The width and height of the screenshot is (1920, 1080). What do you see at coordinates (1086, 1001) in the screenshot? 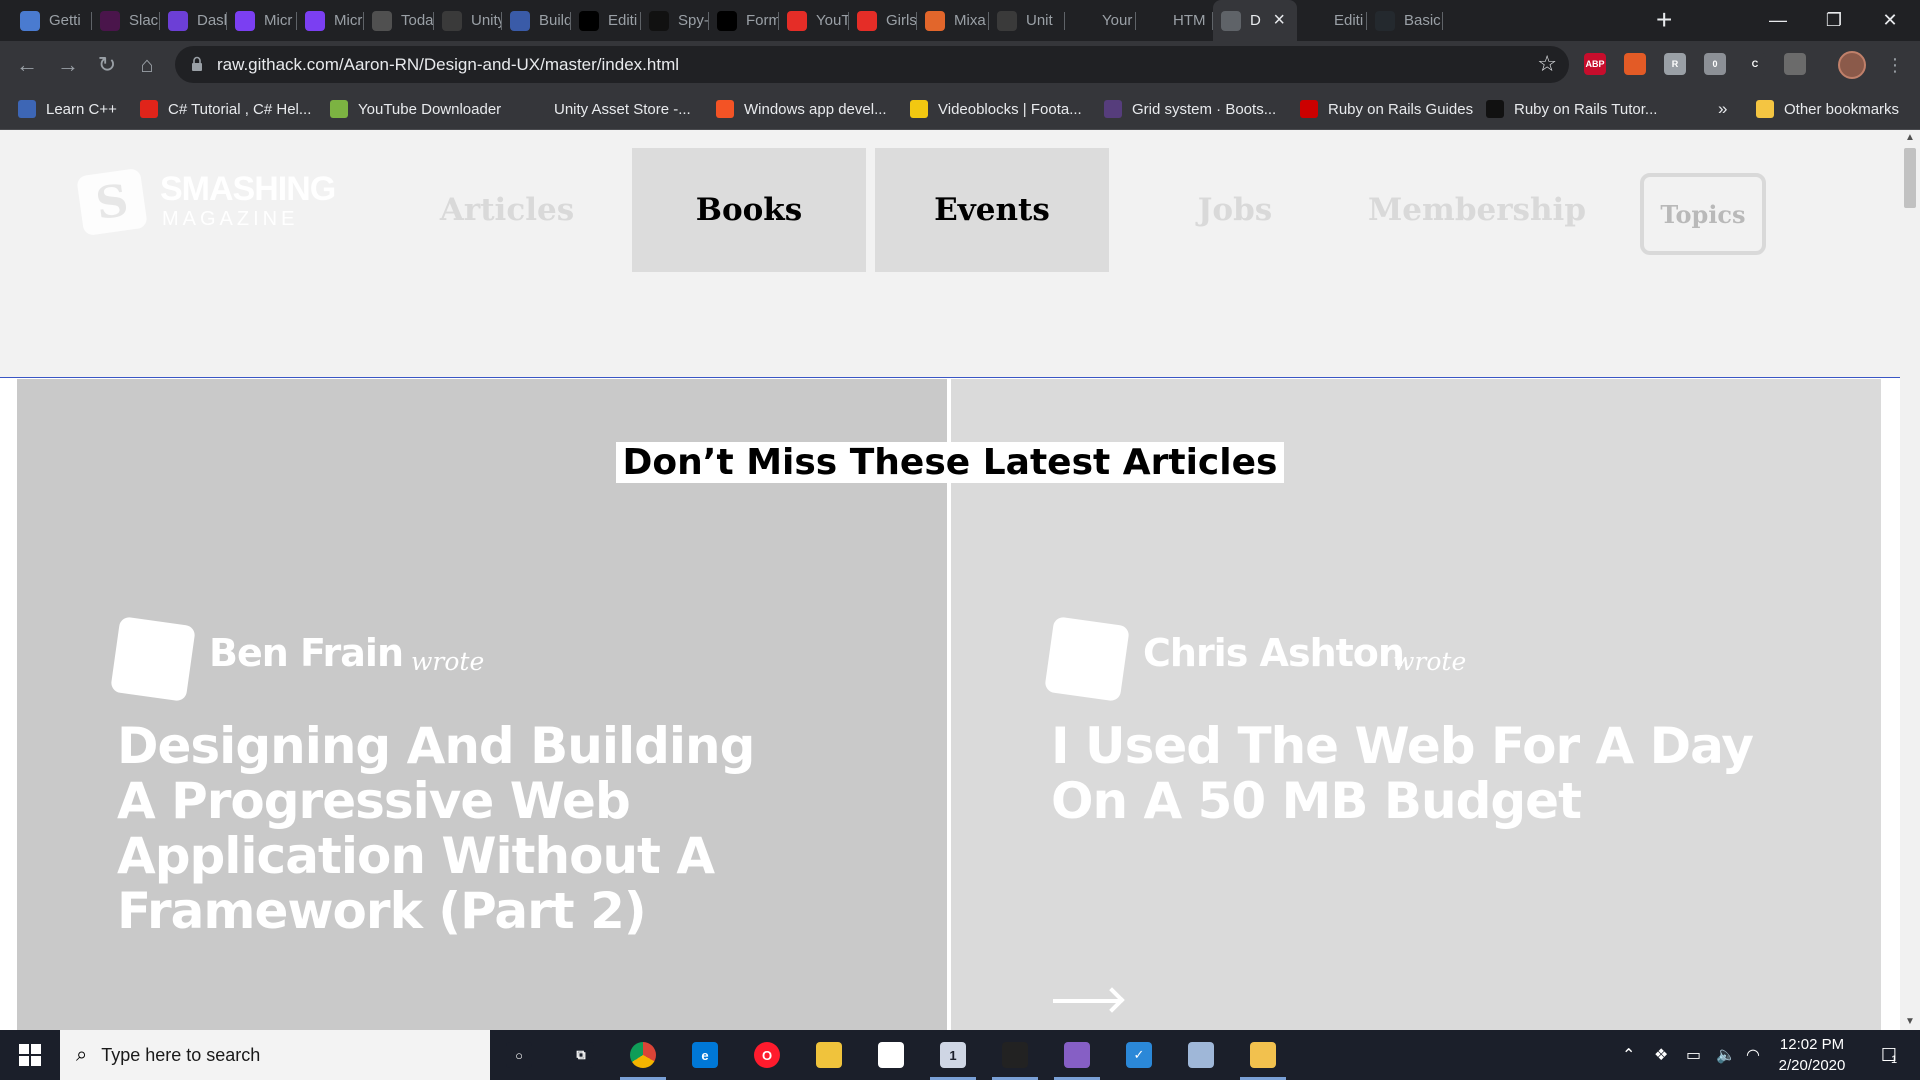
I see `read-more-arrow-icon` at bounding box center [1086, 1001].